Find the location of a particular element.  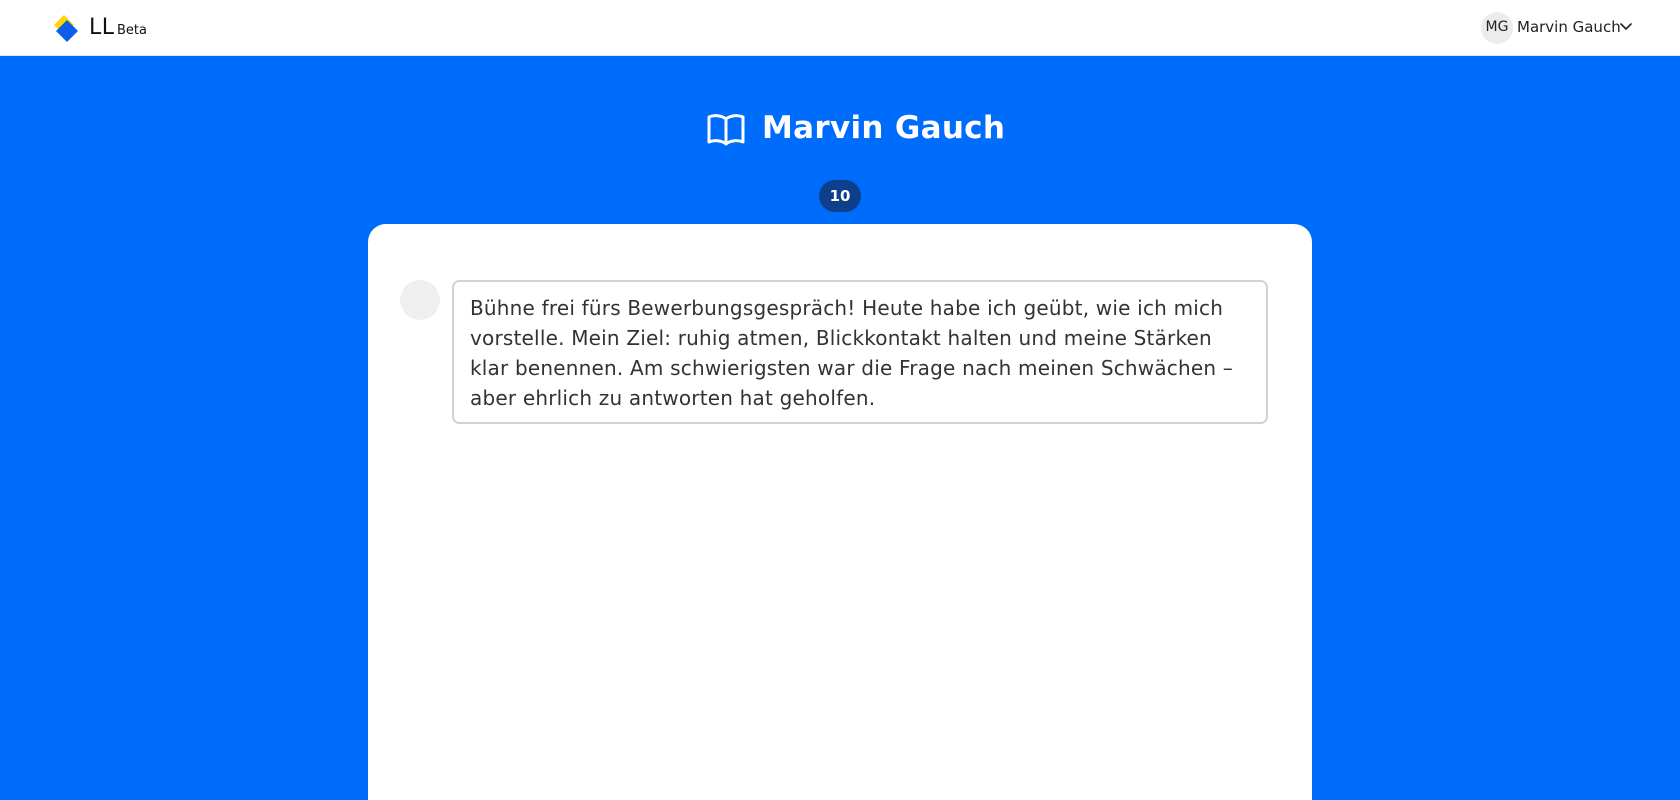

entry-marker is located at coordinates (420, 300).